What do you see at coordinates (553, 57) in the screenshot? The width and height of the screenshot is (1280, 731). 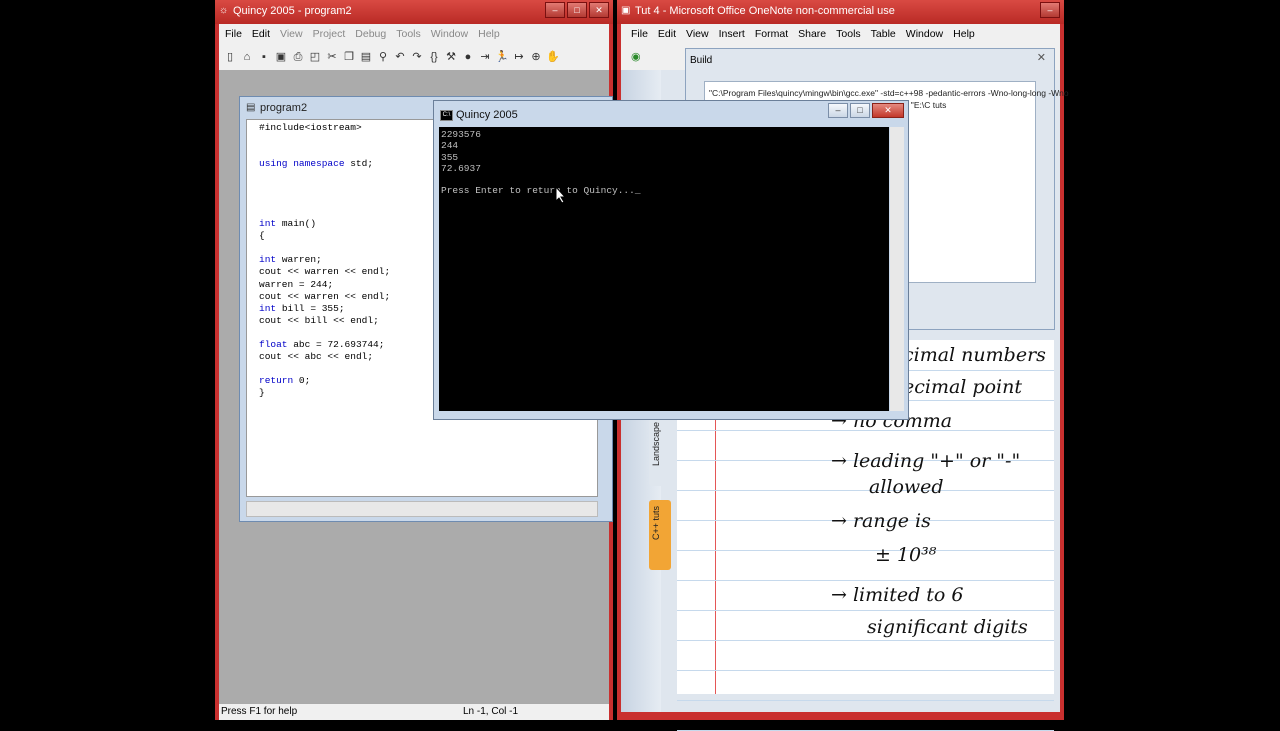 I see `breakpoint-icon: ✋` at bounding box center [553, 57].